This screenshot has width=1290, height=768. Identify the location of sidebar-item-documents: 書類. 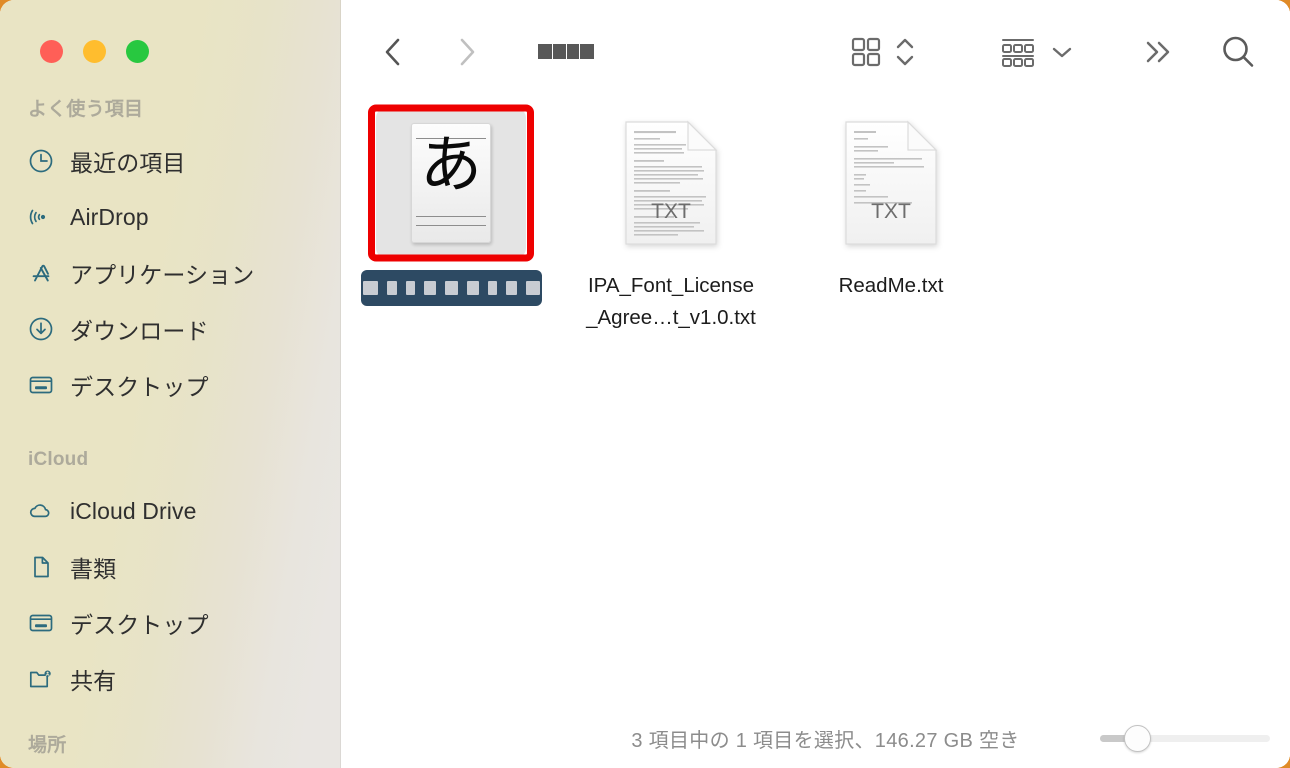
(170, 567).